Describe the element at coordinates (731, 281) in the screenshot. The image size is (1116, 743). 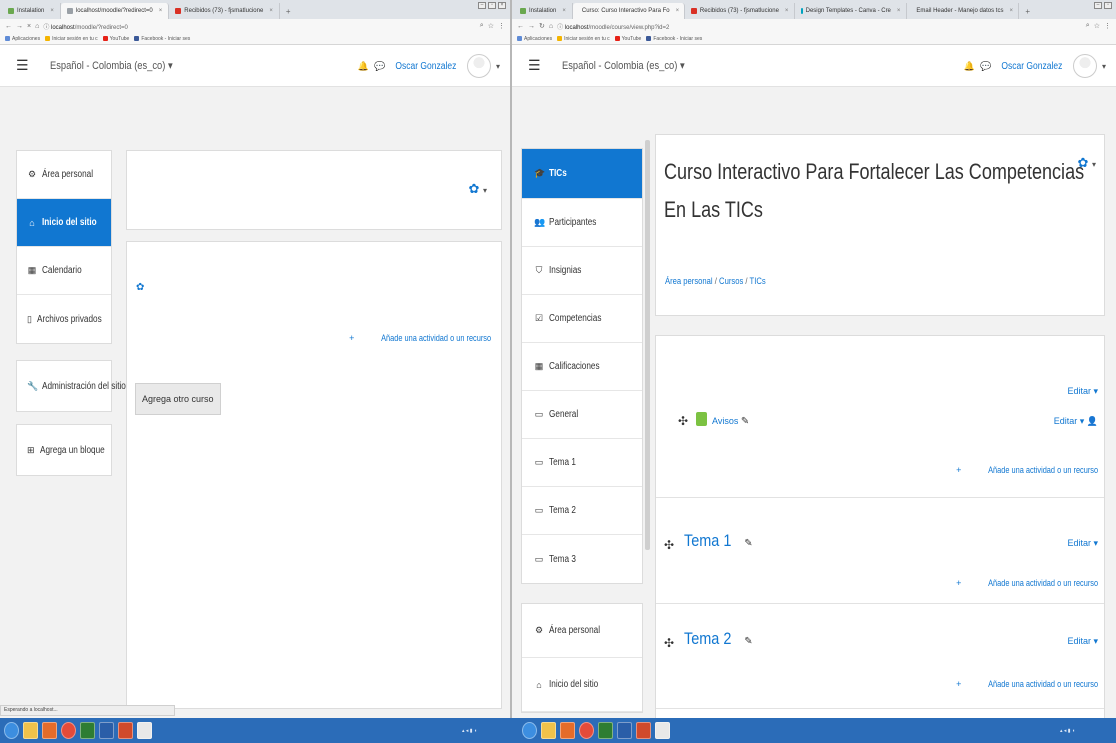
I see `breadcrumb-item: Cursos` at that location.